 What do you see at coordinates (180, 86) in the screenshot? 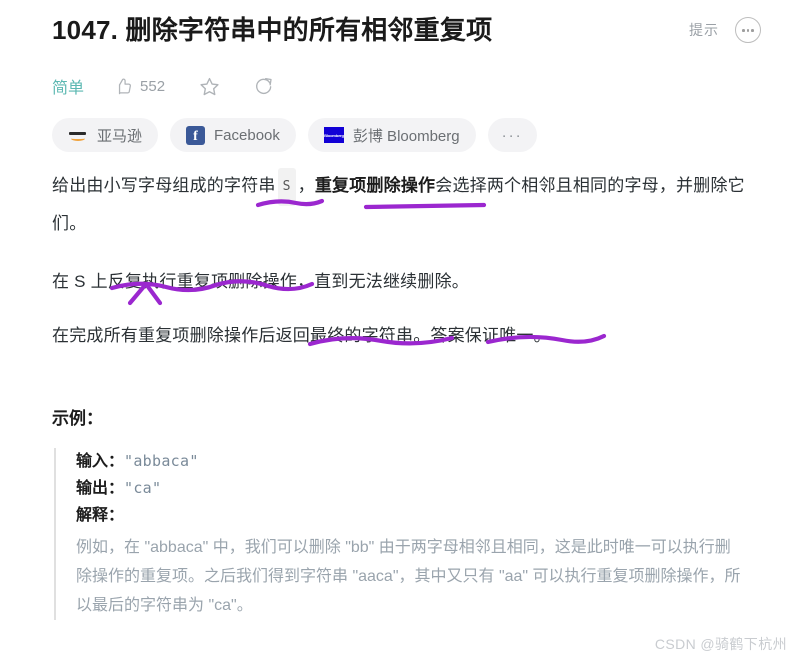
I see `meta-row: 简单 552` at bounding box center [180, 86].